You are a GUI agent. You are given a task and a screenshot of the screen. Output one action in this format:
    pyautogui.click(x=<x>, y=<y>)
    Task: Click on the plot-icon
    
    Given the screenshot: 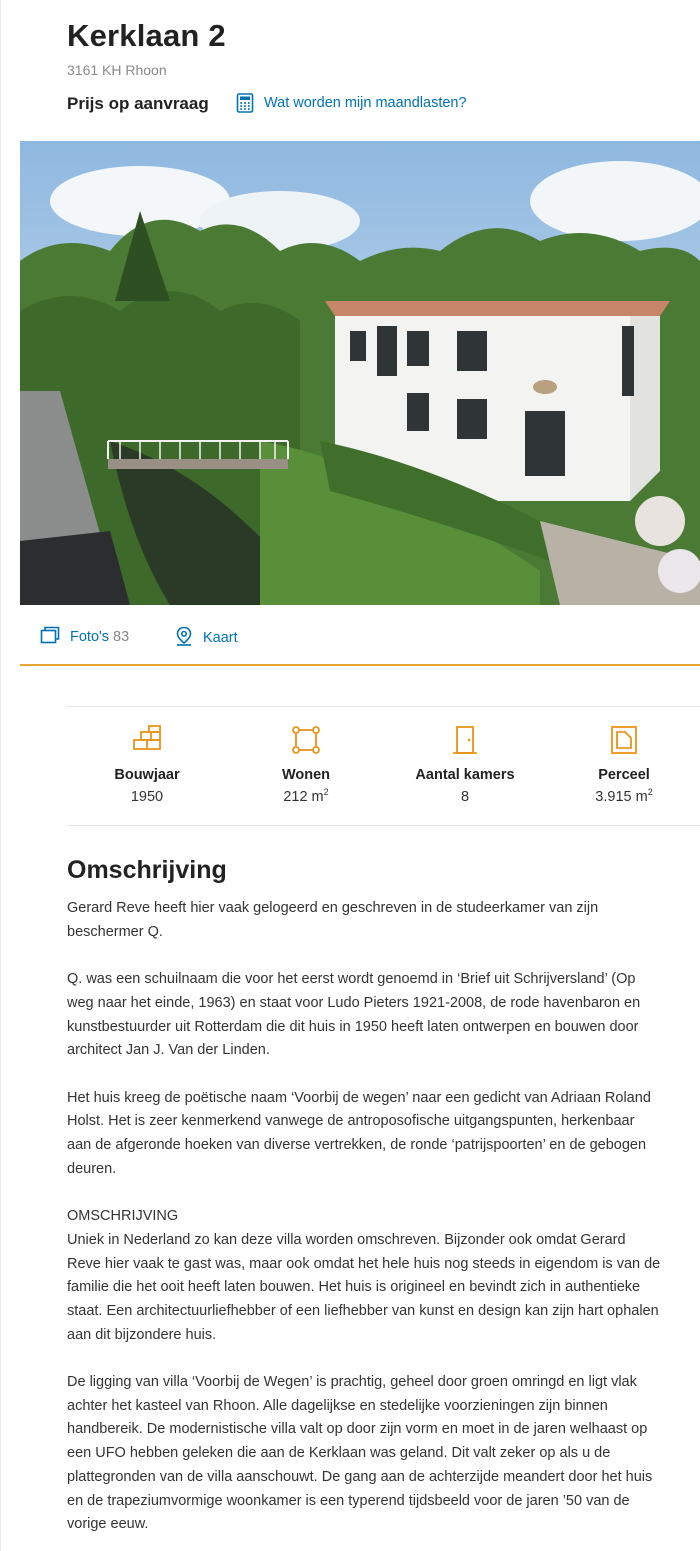 What is the action you would take?
    pyautogui.click(x=624, y=741)
    